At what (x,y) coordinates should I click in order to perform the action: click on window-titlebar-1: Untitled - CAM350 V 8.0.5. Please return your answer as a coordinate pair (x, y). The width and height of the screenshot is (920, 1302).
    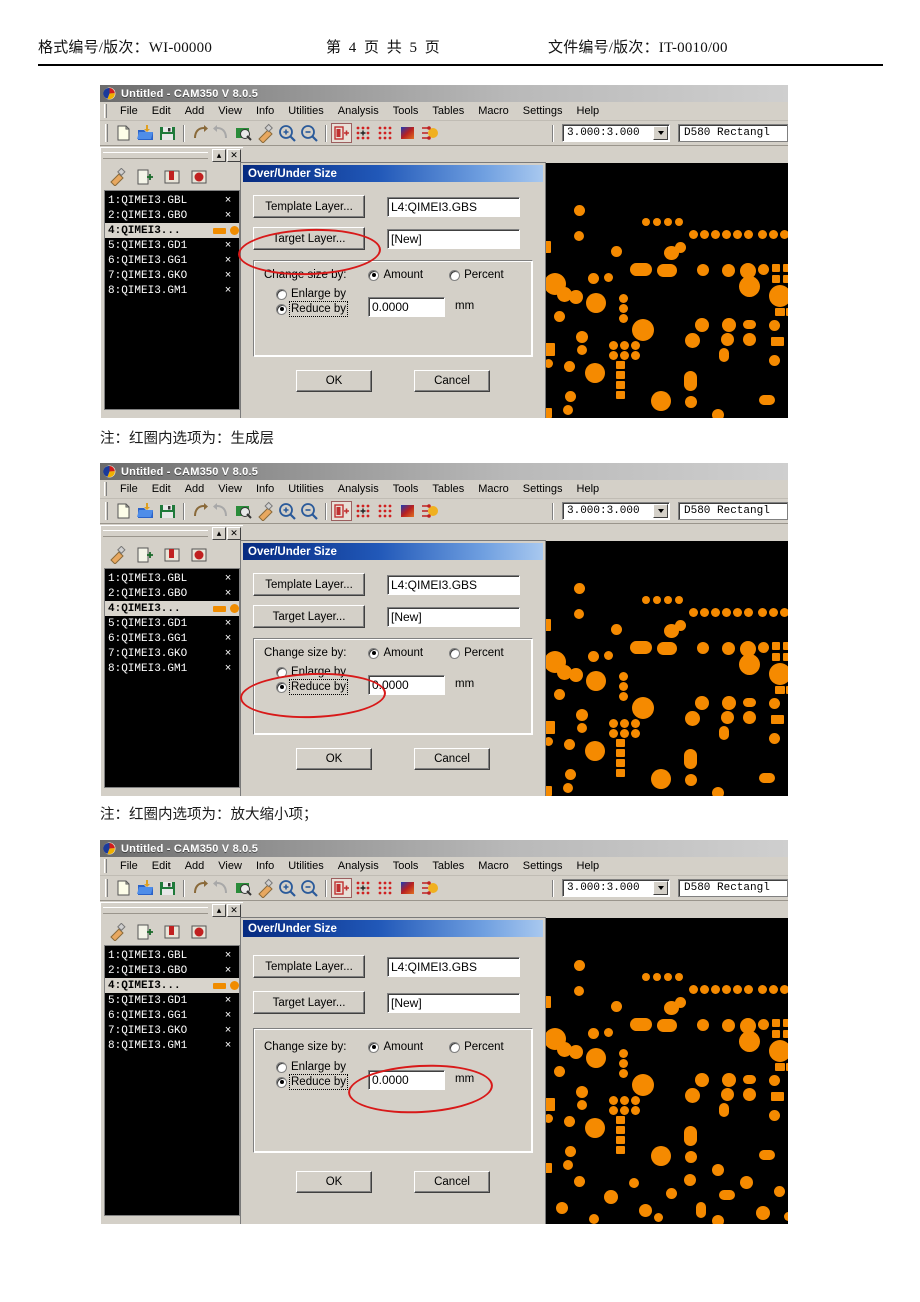
    Looking at the image, I should click on (444, 93).